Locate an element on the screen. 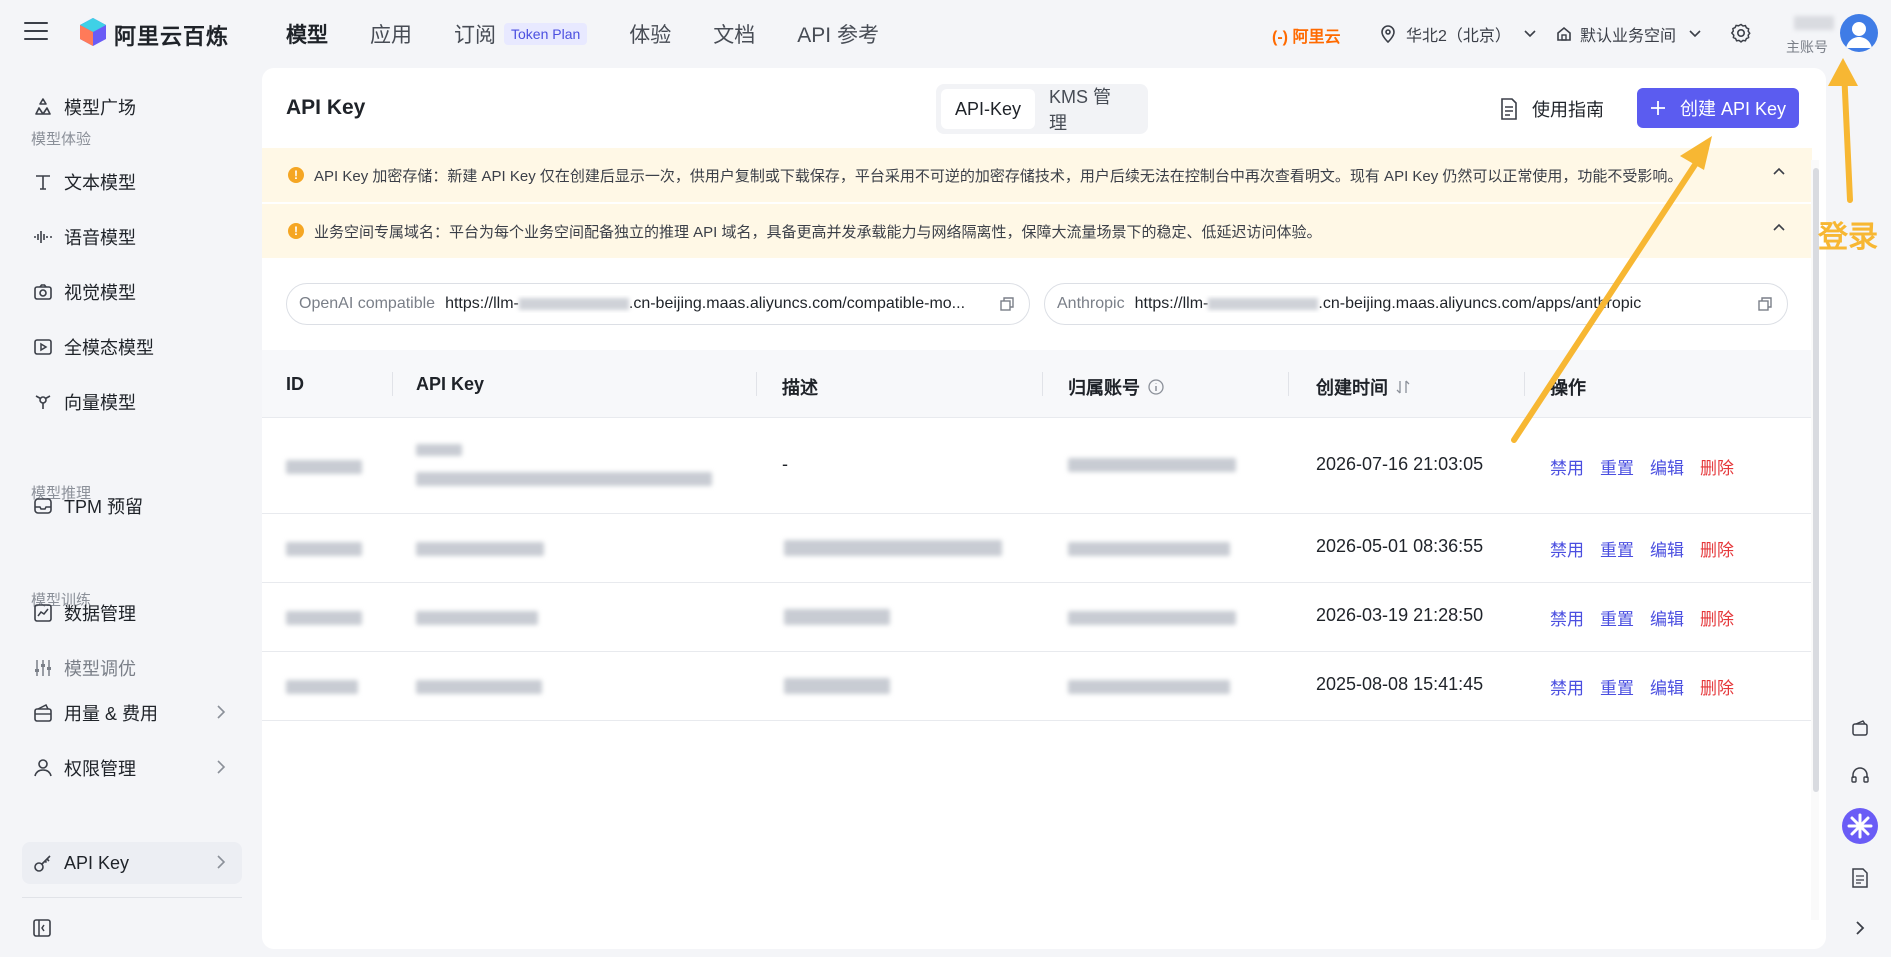 The image size is (1891, 957). sidebar-item-data: 数据管理 is located at coordinates (132, 613).